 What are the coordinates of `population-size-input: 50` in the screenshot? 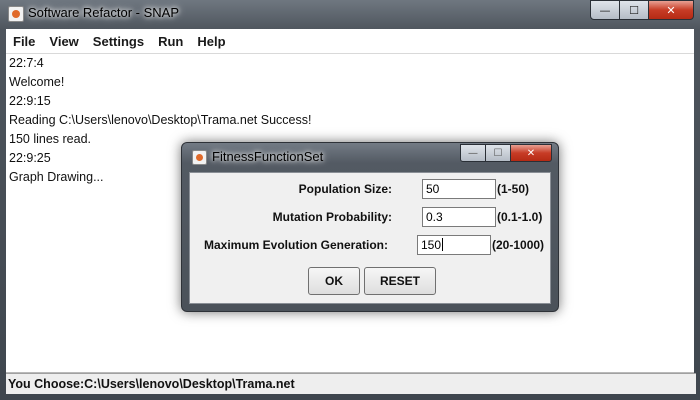 It's located at (459, 189).